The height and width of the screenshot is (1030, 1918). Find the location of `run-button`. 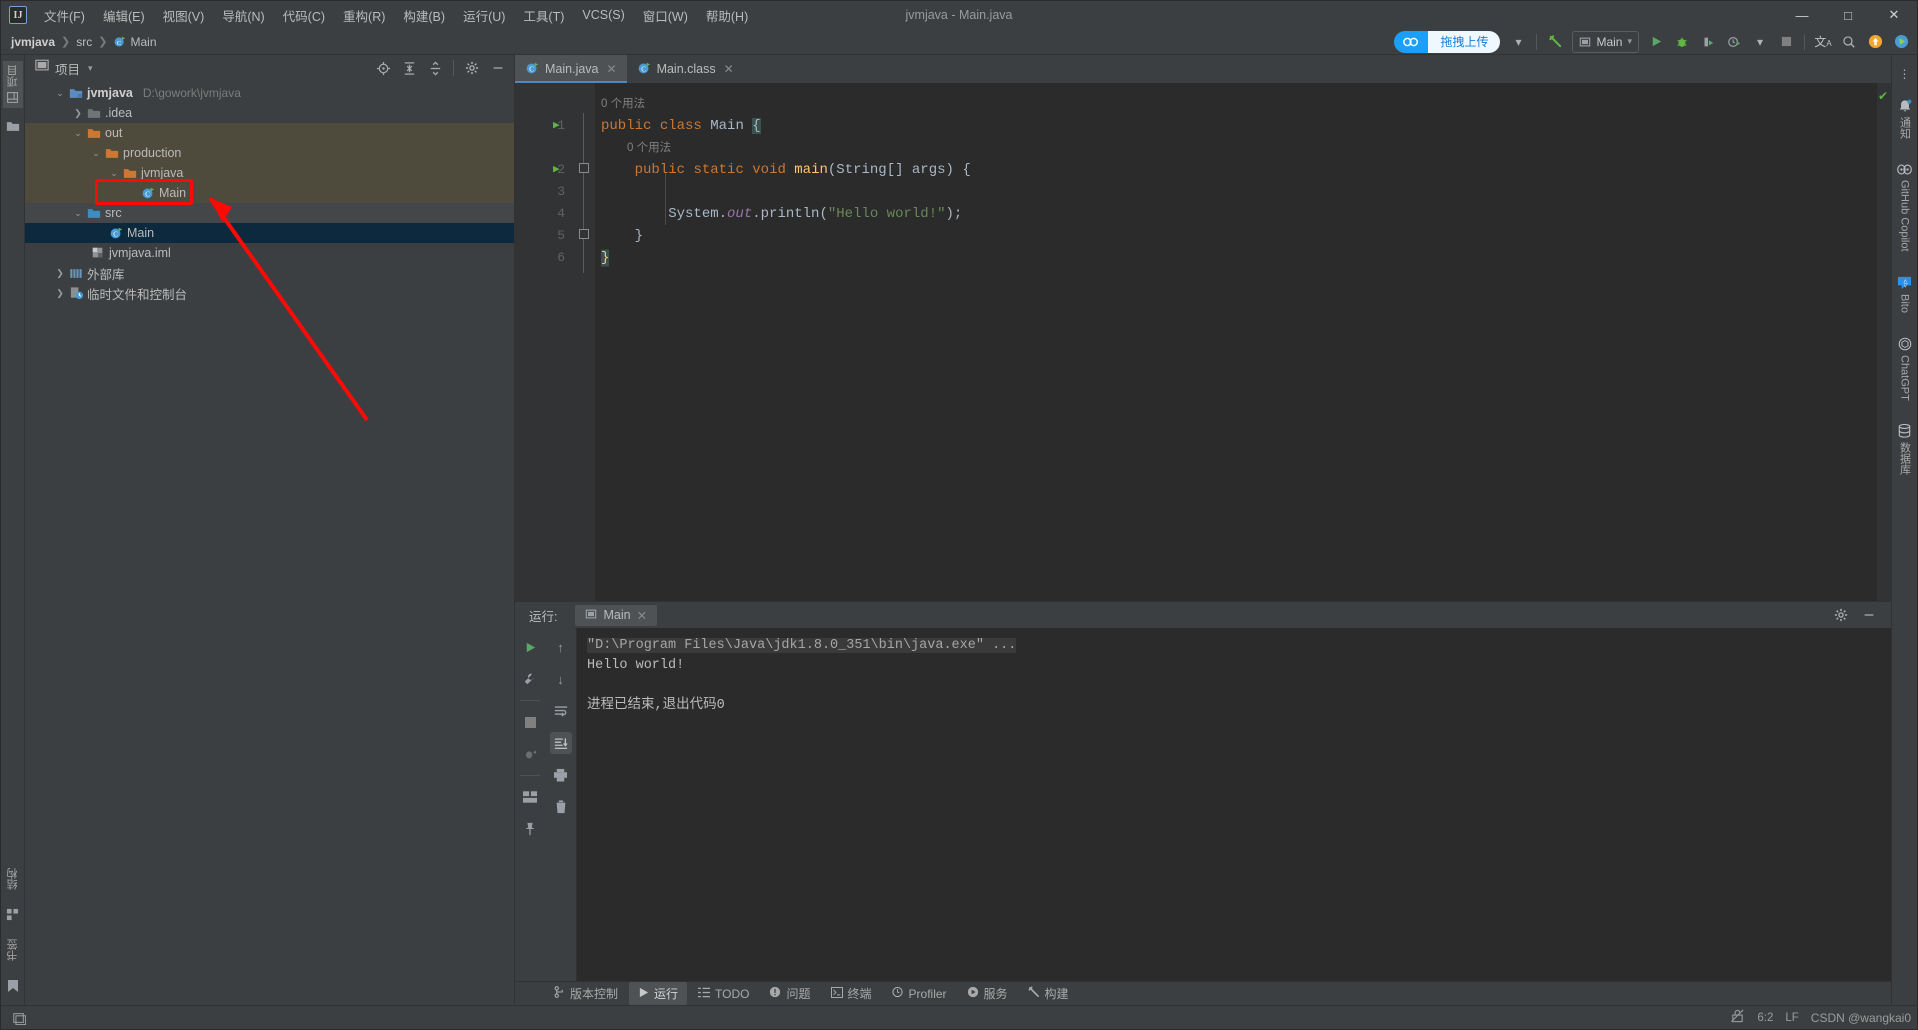

run-button is located at coordinates (1656, 42).